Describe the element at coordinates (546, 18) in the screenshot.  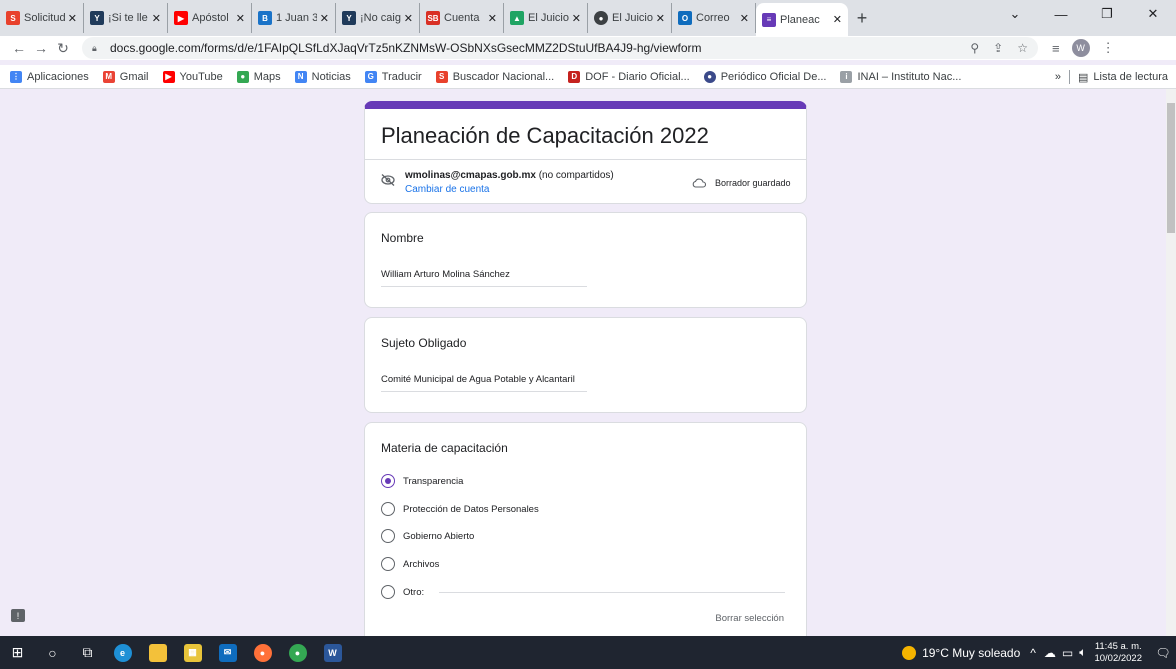
I see `browser-tab: ▲ El Juicio ✕` at that location.